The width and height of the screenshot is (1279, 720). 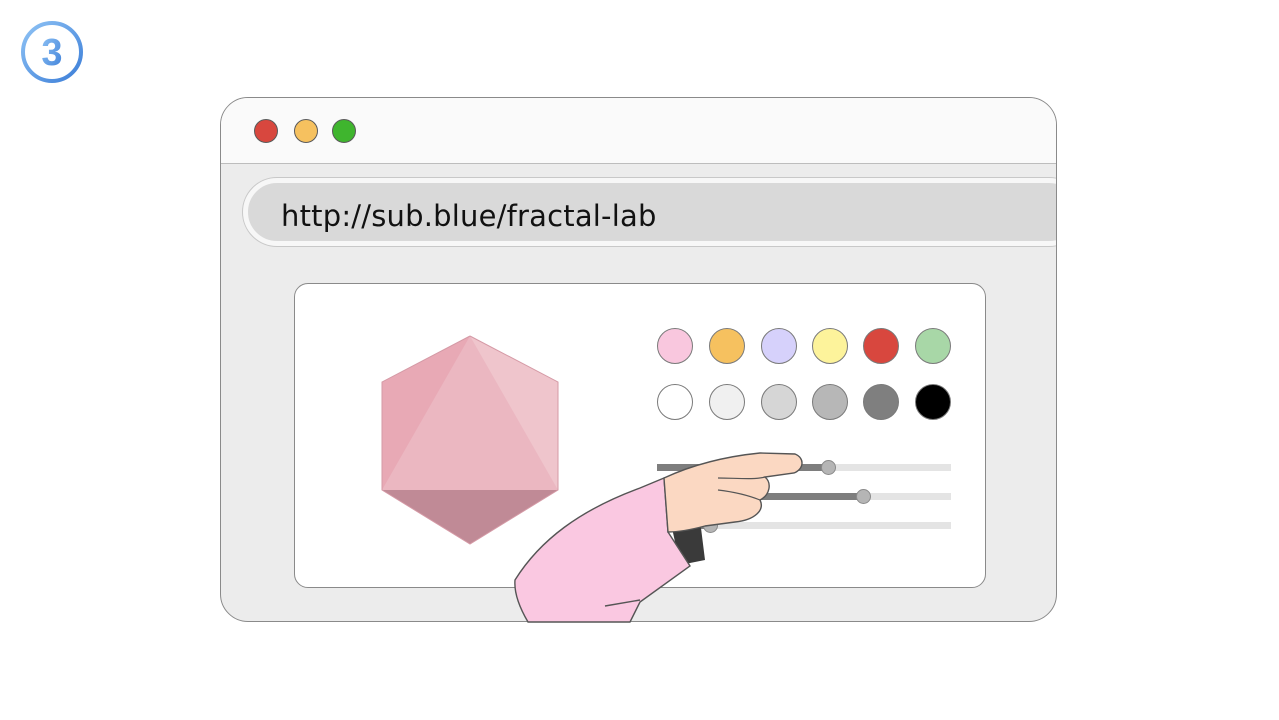 I want to click on step-label: 3, so click(x=51, y=53).